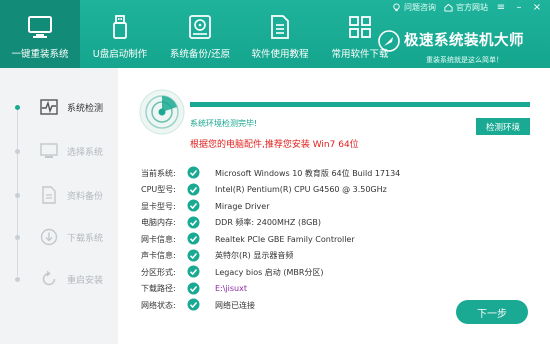  Describe the element at coordinates (448, 7) in the screenshot. I see `home-icon` at that location.